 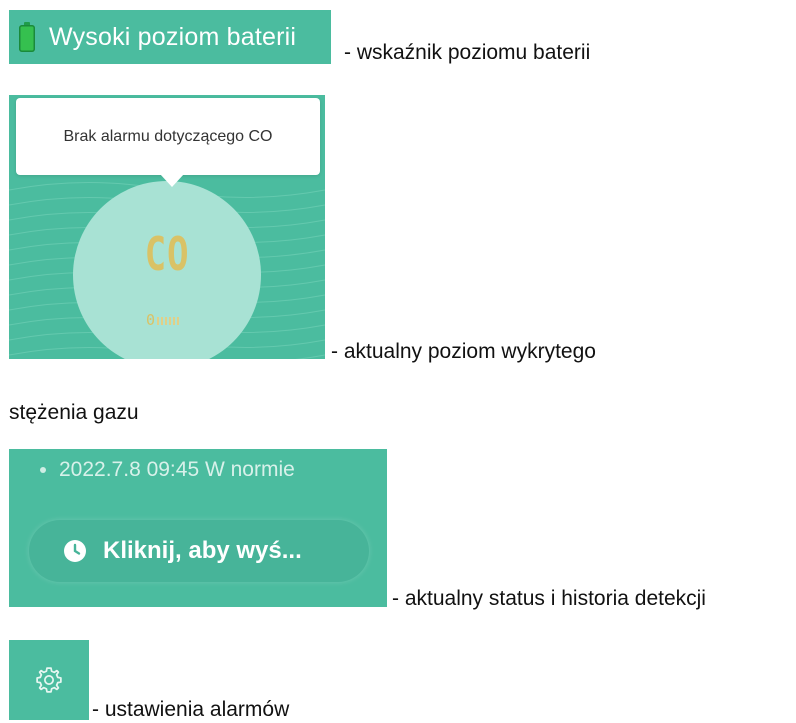 What do you see at coordinates (75, 551) in the screenshot?
I see `clock-icon` at bounding box center [75, 551].